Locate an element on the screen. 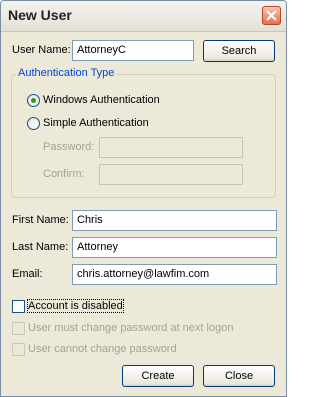 Image resolution: width=320 pixels, height=397 pixels. user-name-input: AttorneyC is located at coordinates (133, 50).